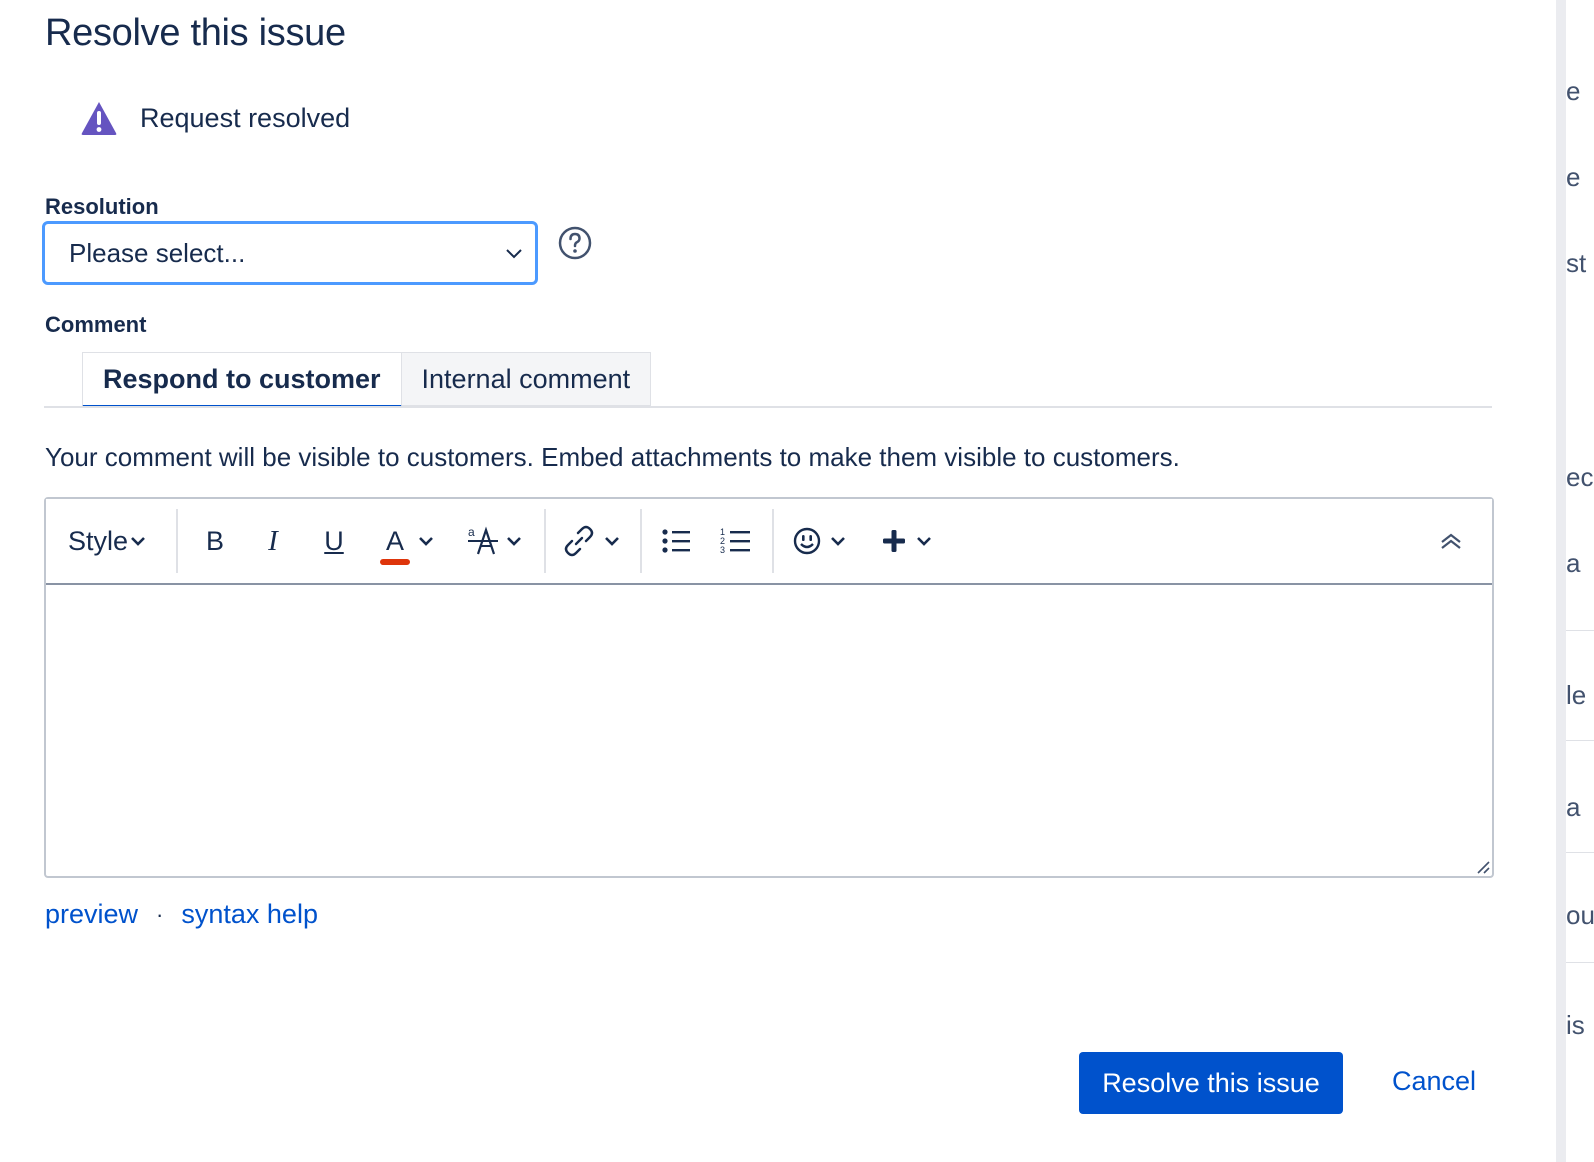 The height and width of the screenshot is (1162, 1594). What do you see at coordinates (394, 540) in the screenshot?
I see `text-color-label: A` at bounding box center [394, 540].